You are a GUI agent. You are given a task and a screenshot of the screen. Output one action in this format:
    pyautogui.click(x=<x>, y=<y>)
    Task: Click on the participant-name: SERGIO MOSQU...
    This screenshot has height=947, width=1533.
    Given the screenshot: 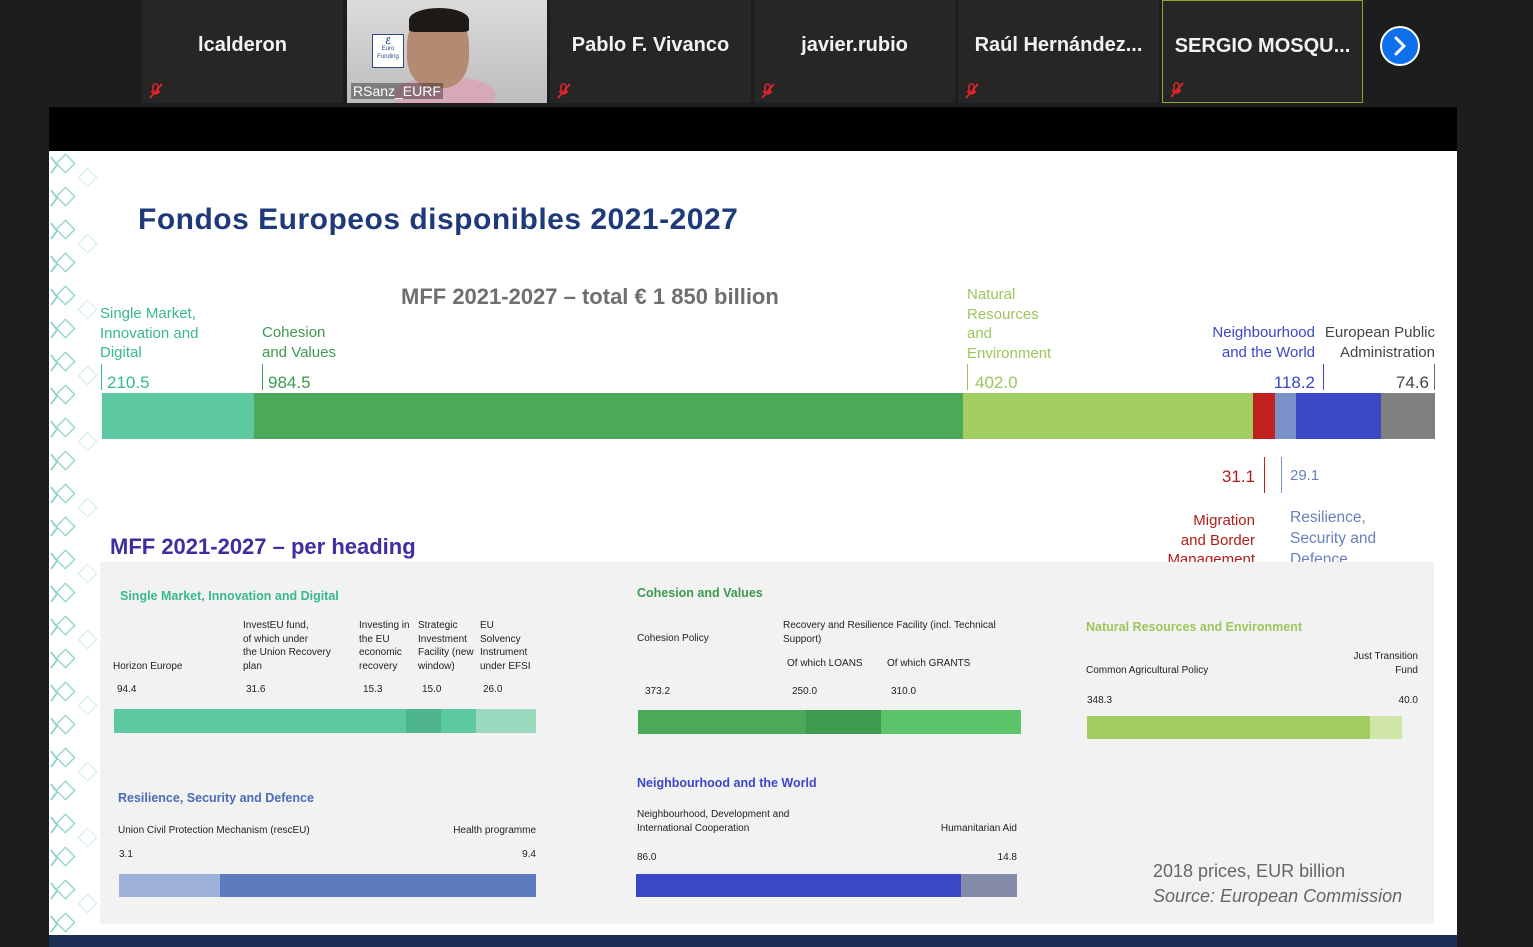 What is the action you would take?
    pyautogui.click(x=1262, y=46)
    